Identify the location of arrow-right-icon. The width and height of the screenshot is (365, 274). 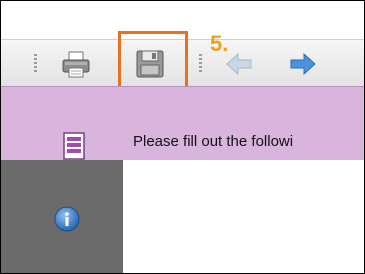
(303, 64).